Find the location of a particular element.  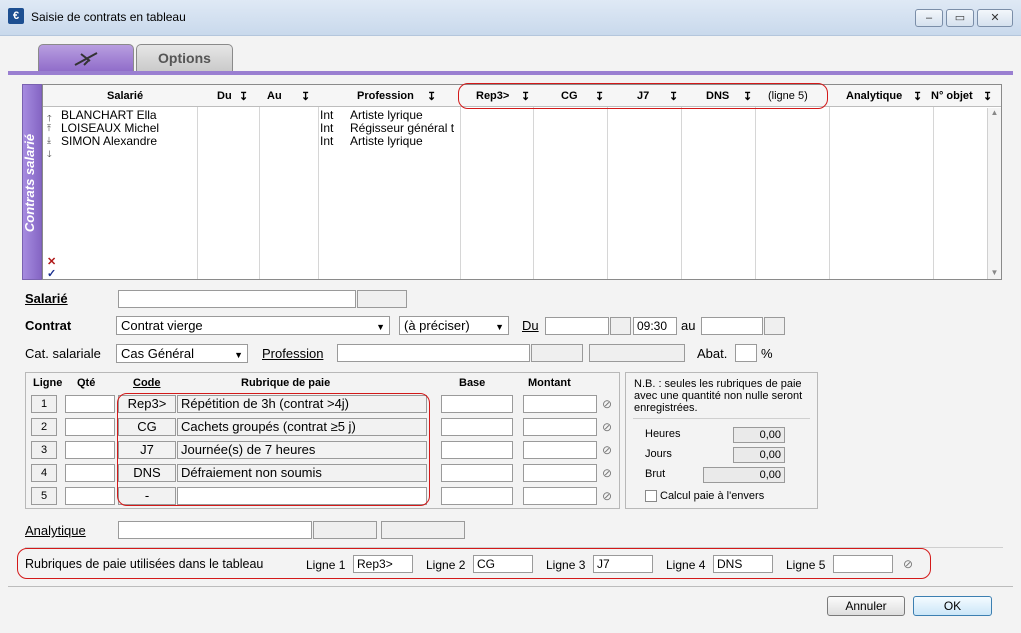

validate-row-icon: ✓ is located at coordinates (51, 273).